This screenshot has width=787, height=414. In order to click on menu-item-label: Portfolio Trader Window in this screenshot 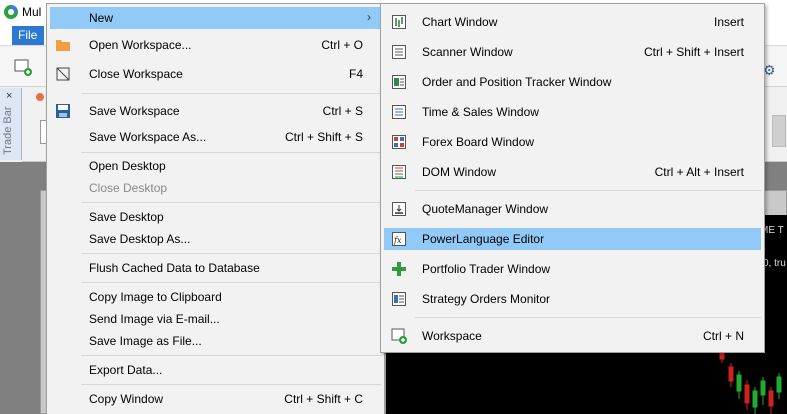, I will do `click(486, 269)`.